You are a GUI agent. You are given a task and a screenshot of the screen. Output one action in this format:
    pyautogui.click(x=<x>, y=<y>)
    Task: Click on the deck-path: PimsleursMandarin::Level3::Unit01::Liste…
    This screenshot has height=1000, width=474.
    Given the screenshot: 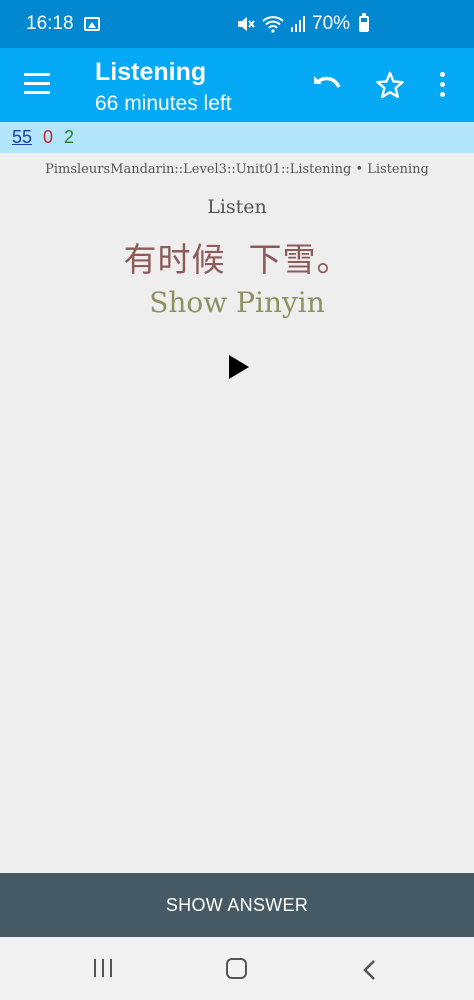 What is the action you would take?
    pyautogui.click(x=237, y=169)
    